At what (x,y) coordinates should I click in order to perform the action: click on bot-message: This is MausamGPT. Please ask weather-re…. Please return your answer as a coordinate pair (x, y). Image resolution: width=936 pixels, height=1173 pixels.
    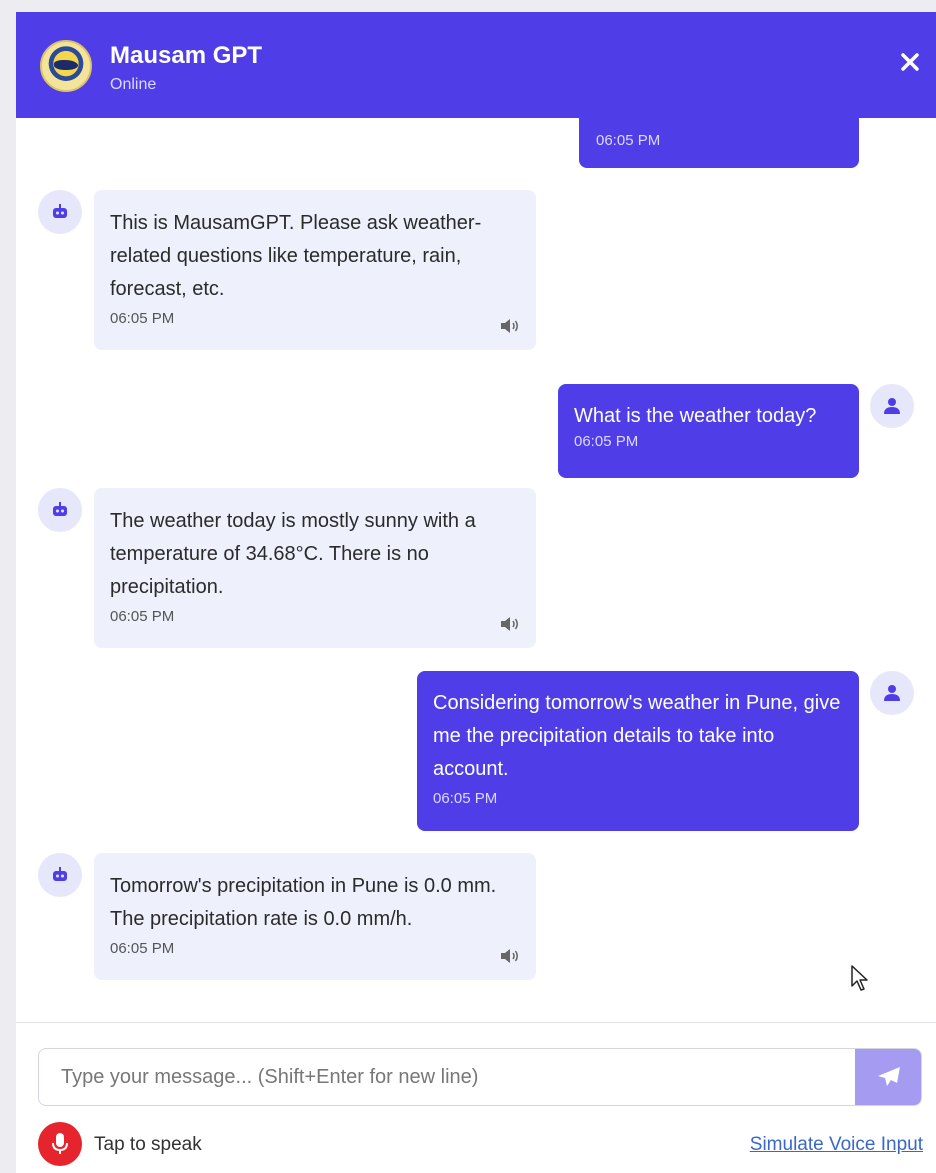
    Looking at the image, I should click on (315, 270).